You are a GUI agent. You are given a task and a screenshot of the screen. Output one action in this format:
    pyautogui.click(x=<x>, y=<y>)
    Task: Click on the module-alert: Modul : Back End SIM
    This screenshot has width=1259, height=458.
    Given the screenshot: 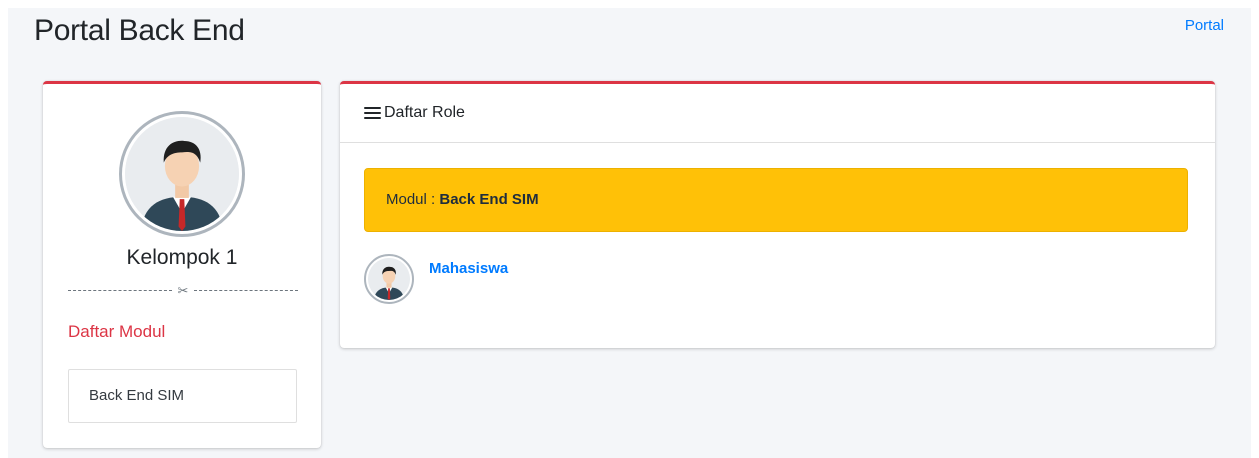 What is the action you would take?
    pyautogui.click(x=776, y=200)
    